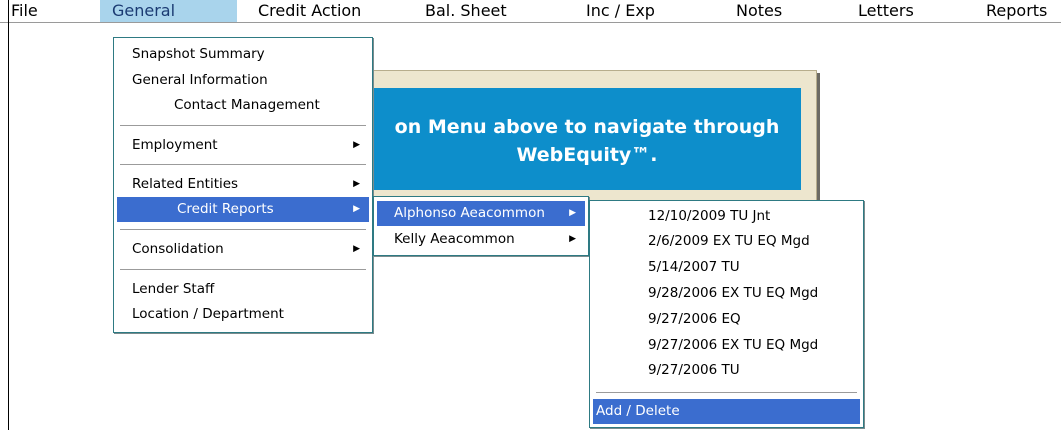  I want to click on menubar-general: General, so click(168, 11).